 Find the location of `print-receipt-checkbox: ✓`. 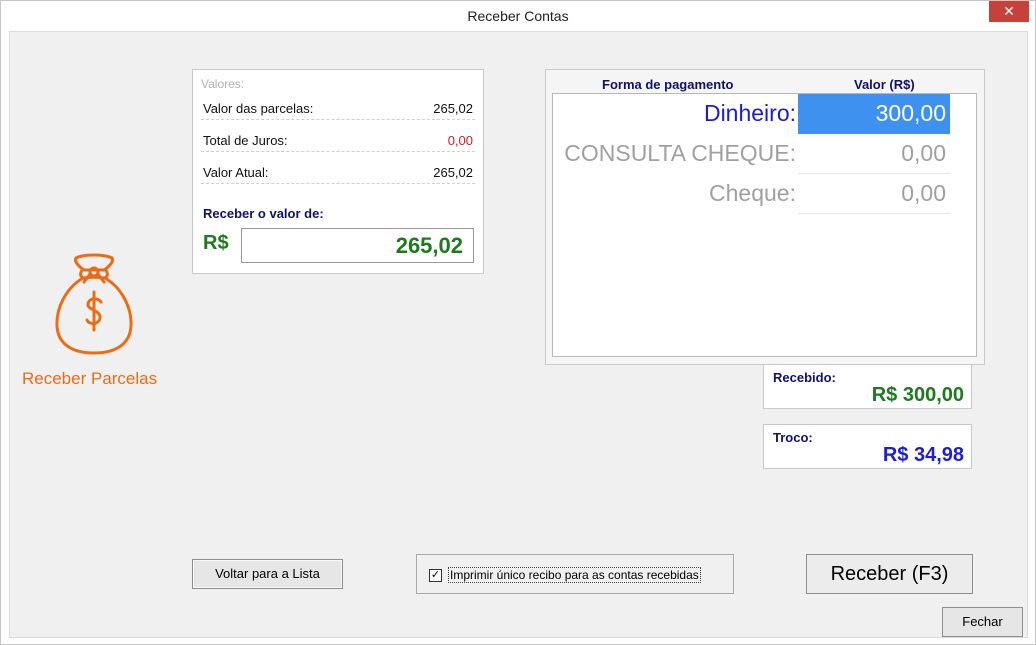

print-receipt-checkbox: ✓ is located at coordinates (435, 575).